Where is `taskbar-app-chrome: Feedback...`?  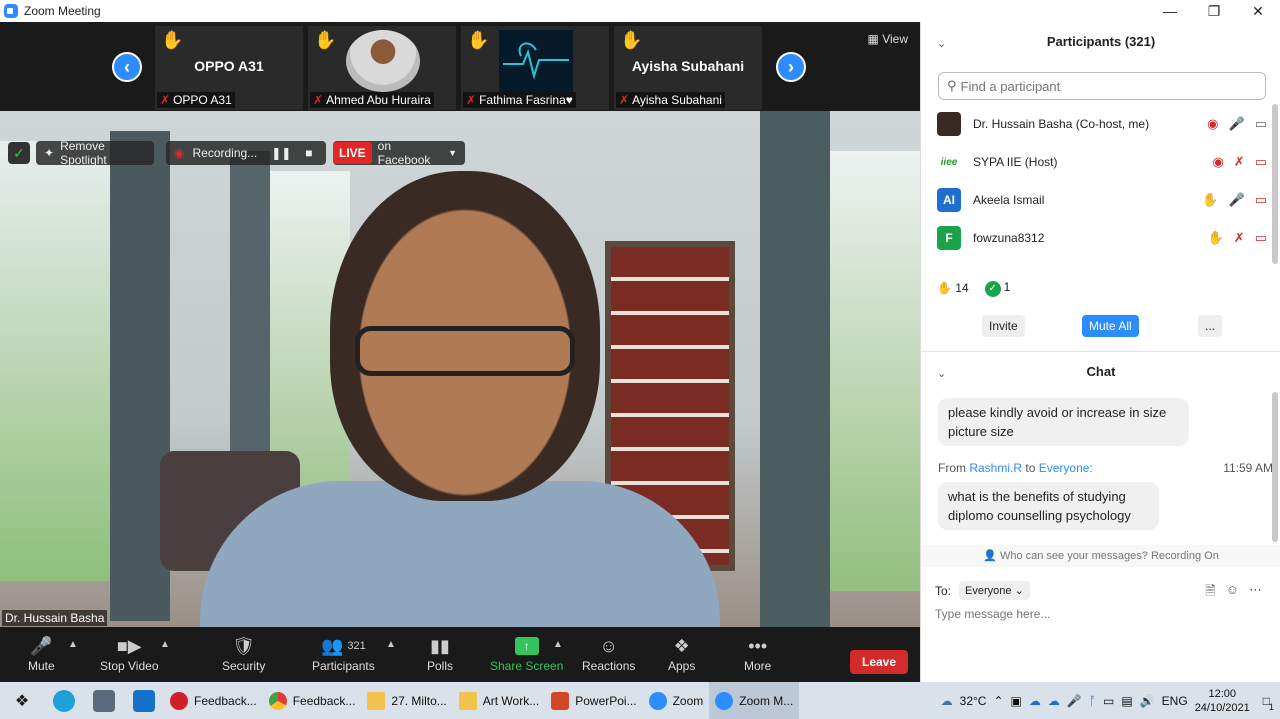
taskbar-app-chrome: Feedback... is located at coordinates (312, 700).